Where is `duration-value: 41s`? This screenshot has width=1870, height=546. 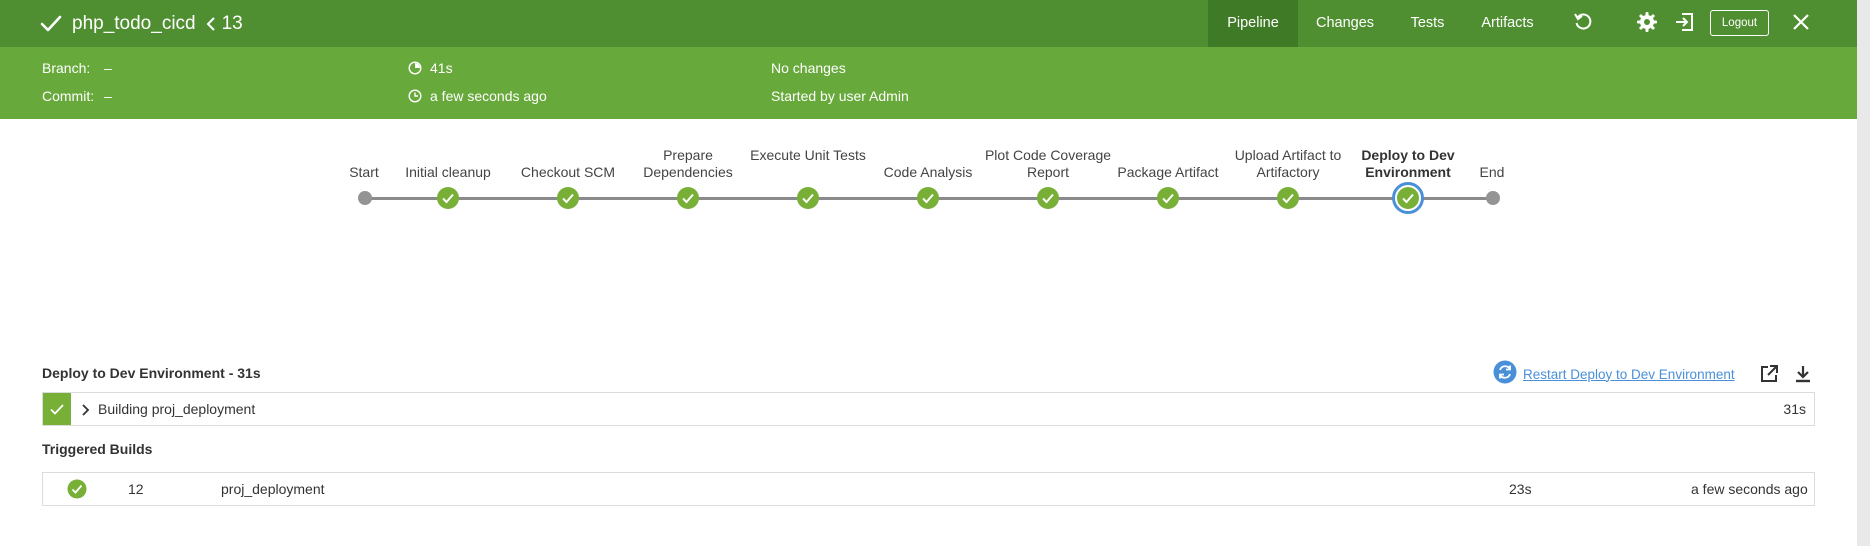
duration-value: 41s is located at coordinates (441, 68).